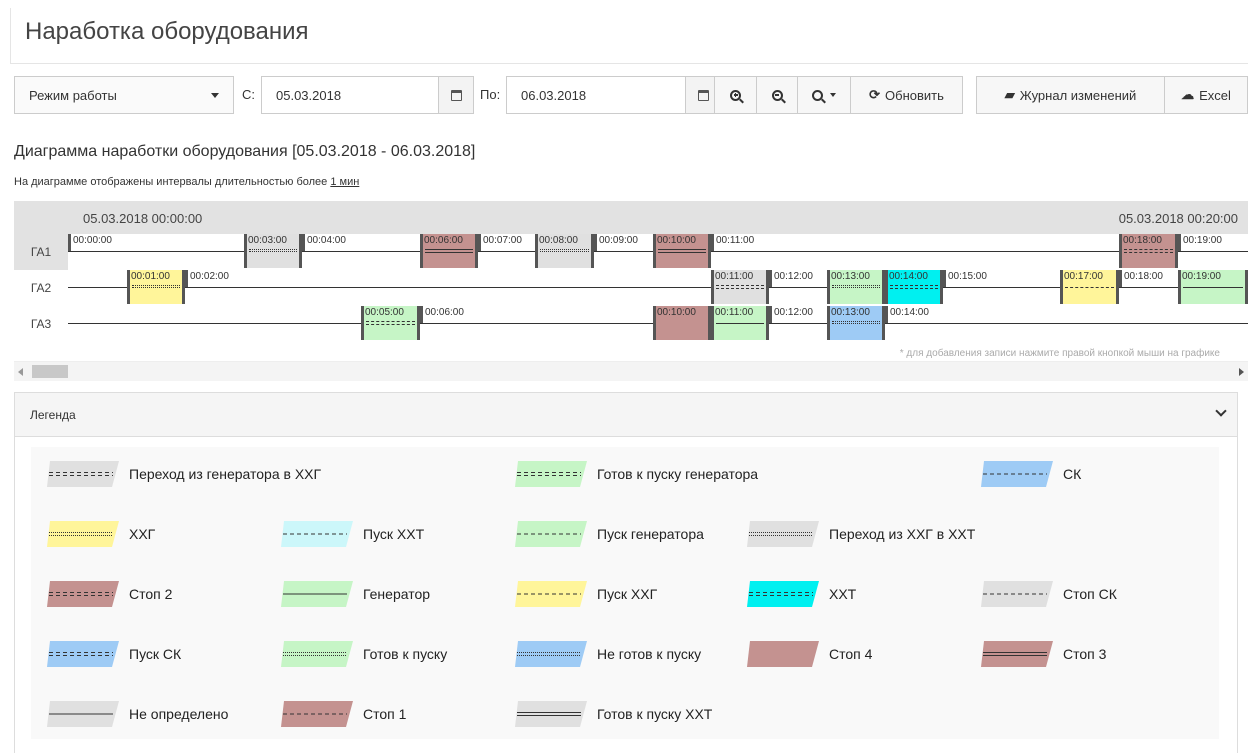 The width and height of the screenshot is (1248, 753). I want to click on zoom-in-button, so click(735, 95).